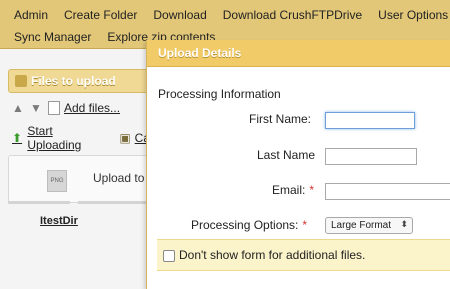 The width and height of the screenshot is (450, 289). What do you see at coordinates (200, 53) in the screenshot?
I see `modal-title: Upload Details` at bounding box center [200, 53].